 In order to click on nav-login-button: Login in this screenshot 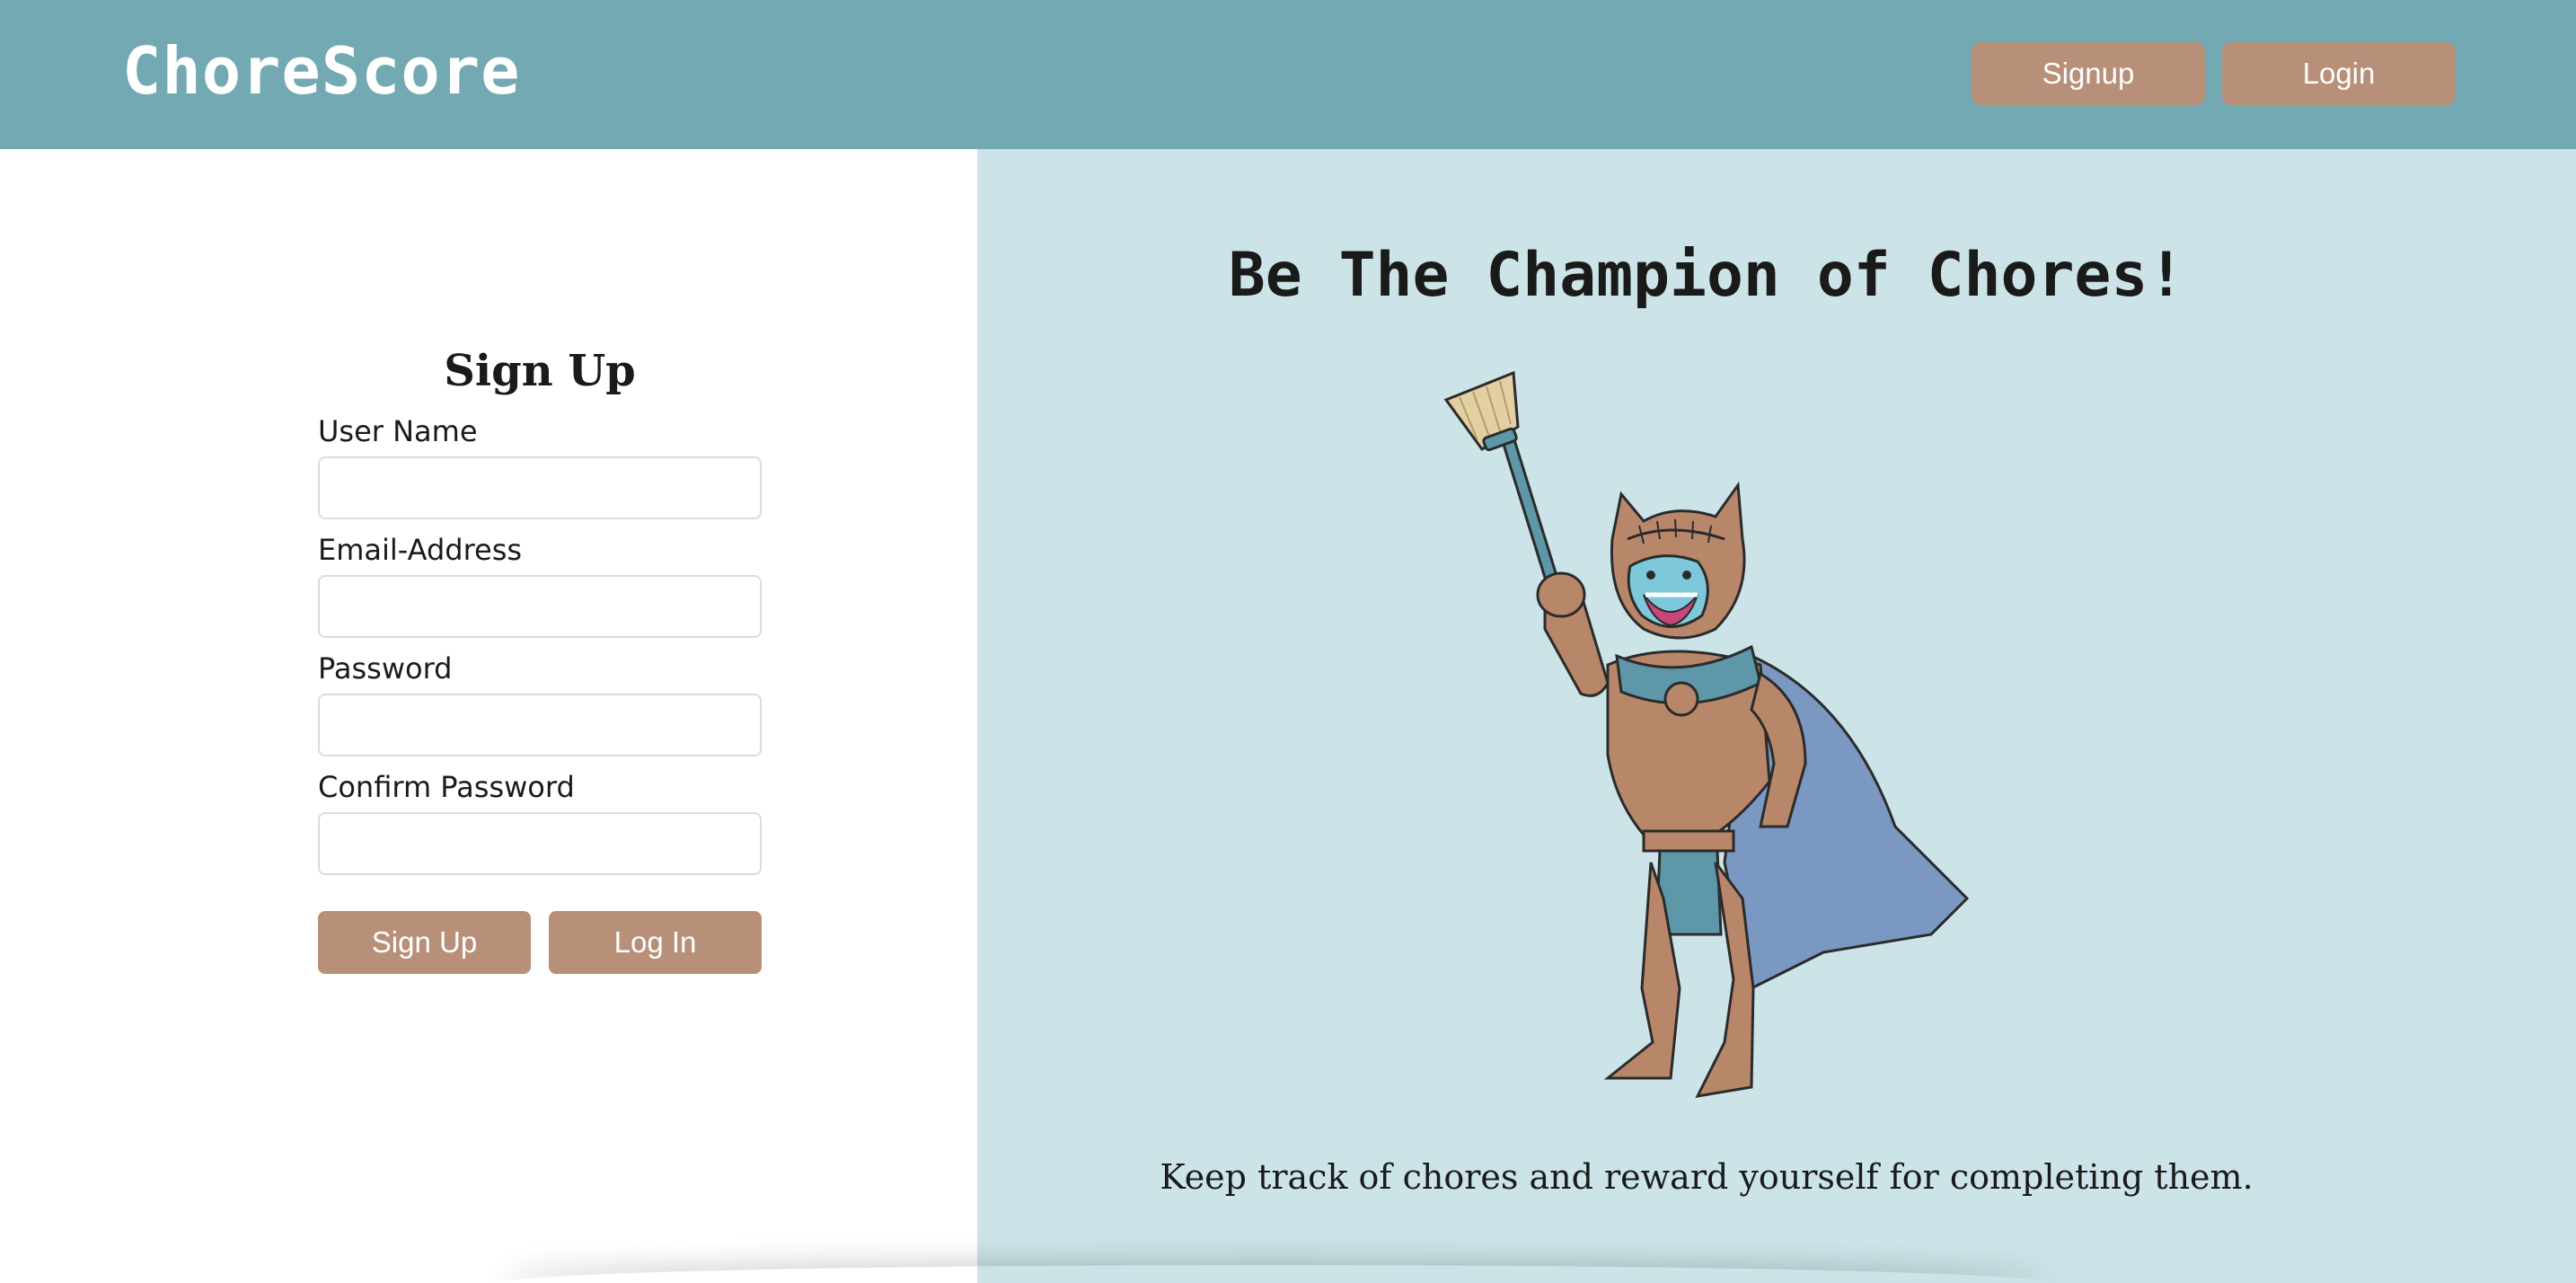, I will do `click(2339, 73)`.